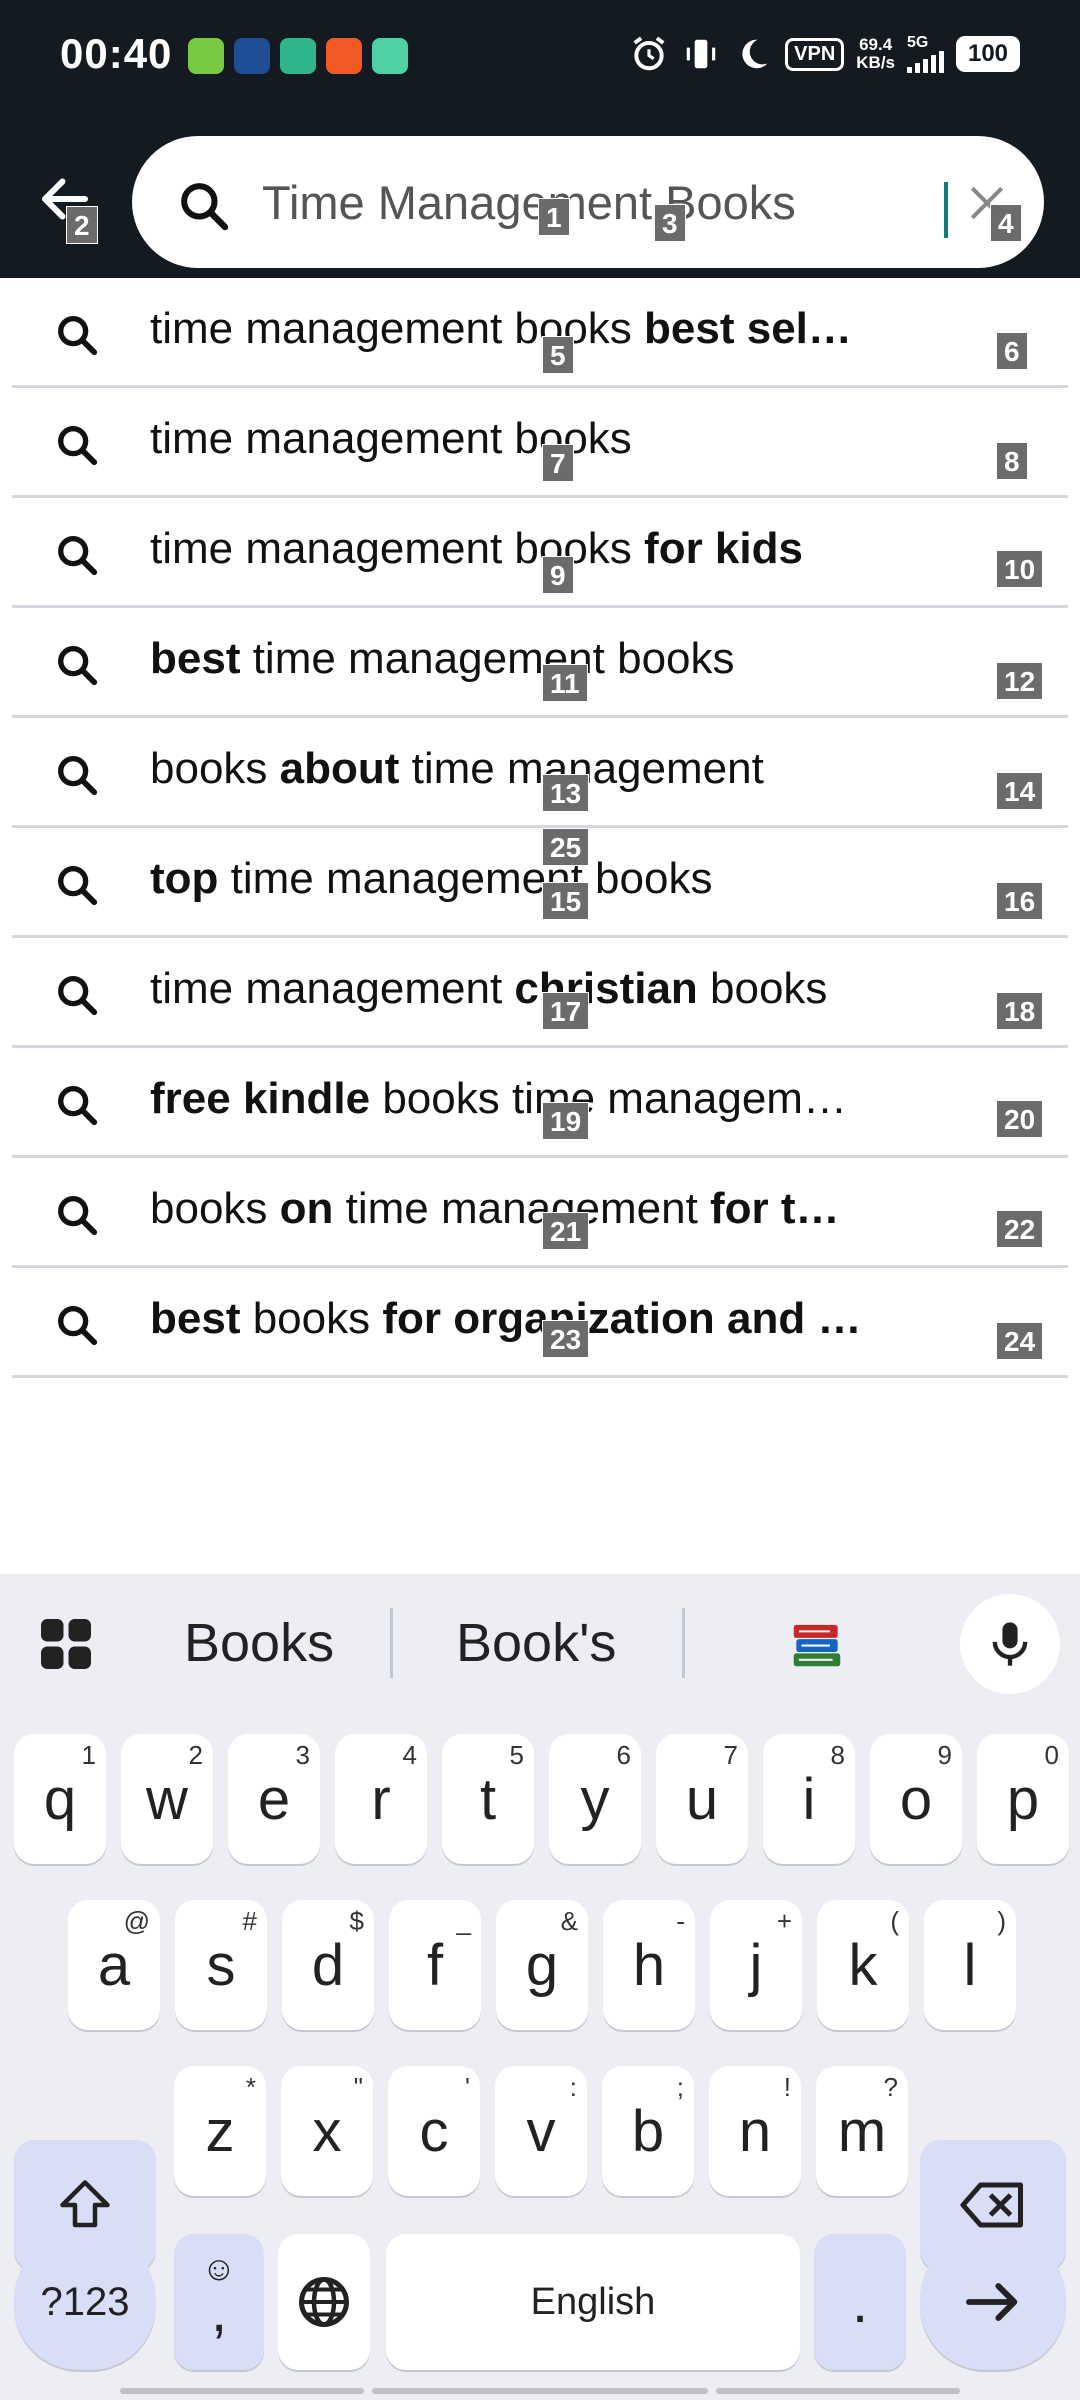  I want to click on key-label: n, so click(755, 2131).